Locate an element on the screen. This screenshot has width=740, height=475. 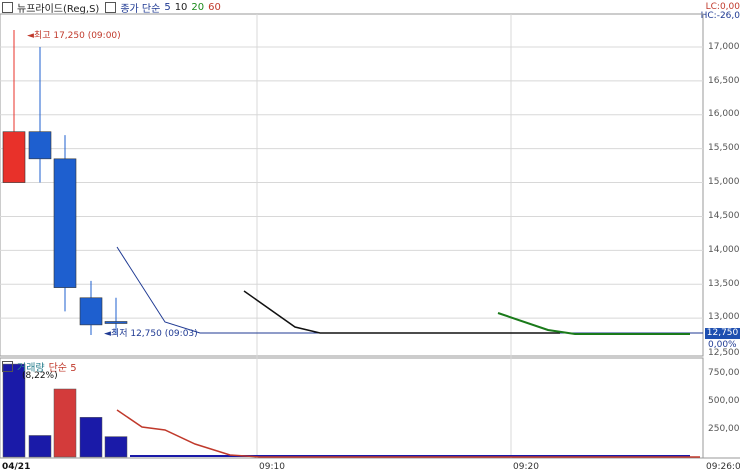
price-tick: 13,500 is located at coordinates (724, 284).